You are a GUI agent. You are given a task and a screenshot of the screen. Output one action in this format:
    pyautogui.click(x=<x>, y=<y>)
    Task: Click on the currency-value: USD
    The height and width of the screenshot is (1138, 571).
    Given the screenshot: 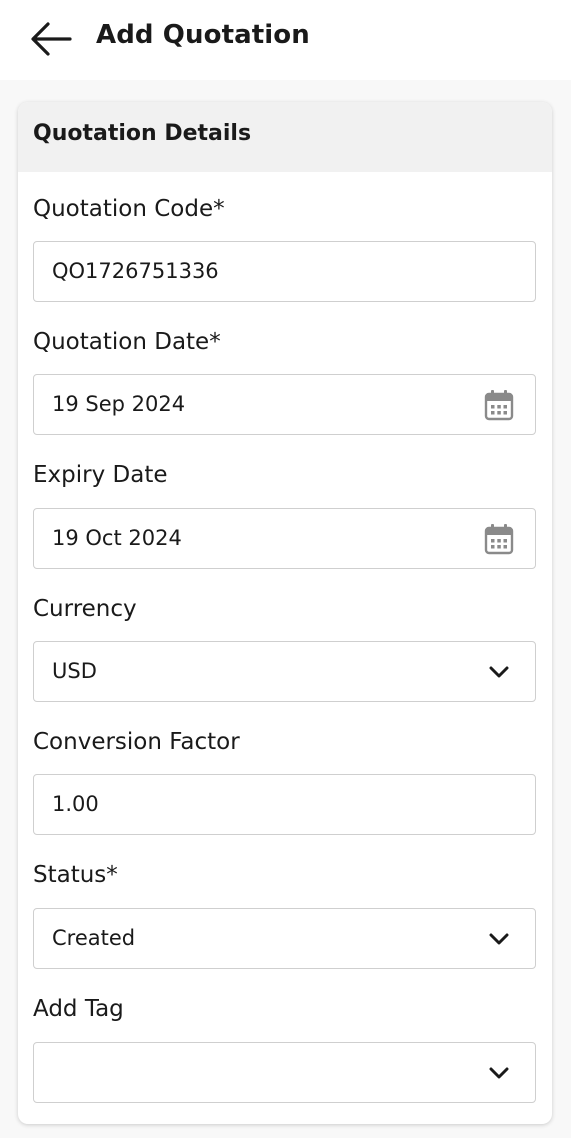 What is the action you would take?
    pyautogui.click(x=74, y=671)
    